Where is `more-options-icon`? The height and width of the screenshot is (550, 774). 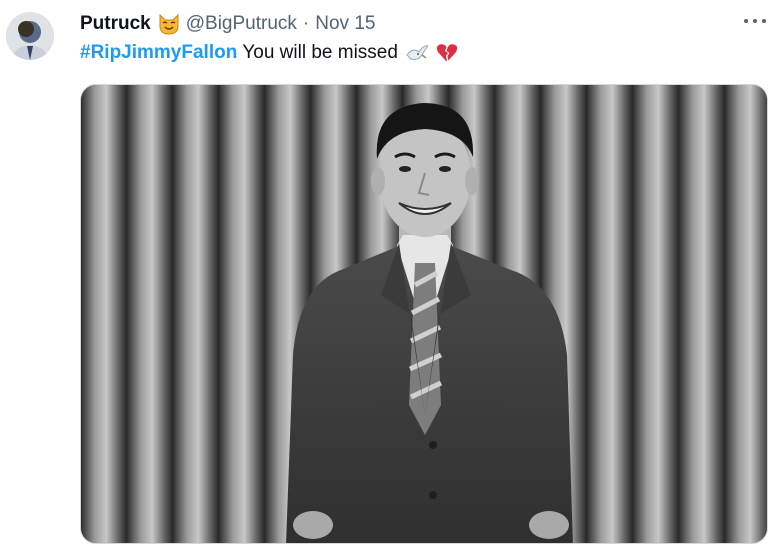 more-options-icon is located at coordinates (755, 21).